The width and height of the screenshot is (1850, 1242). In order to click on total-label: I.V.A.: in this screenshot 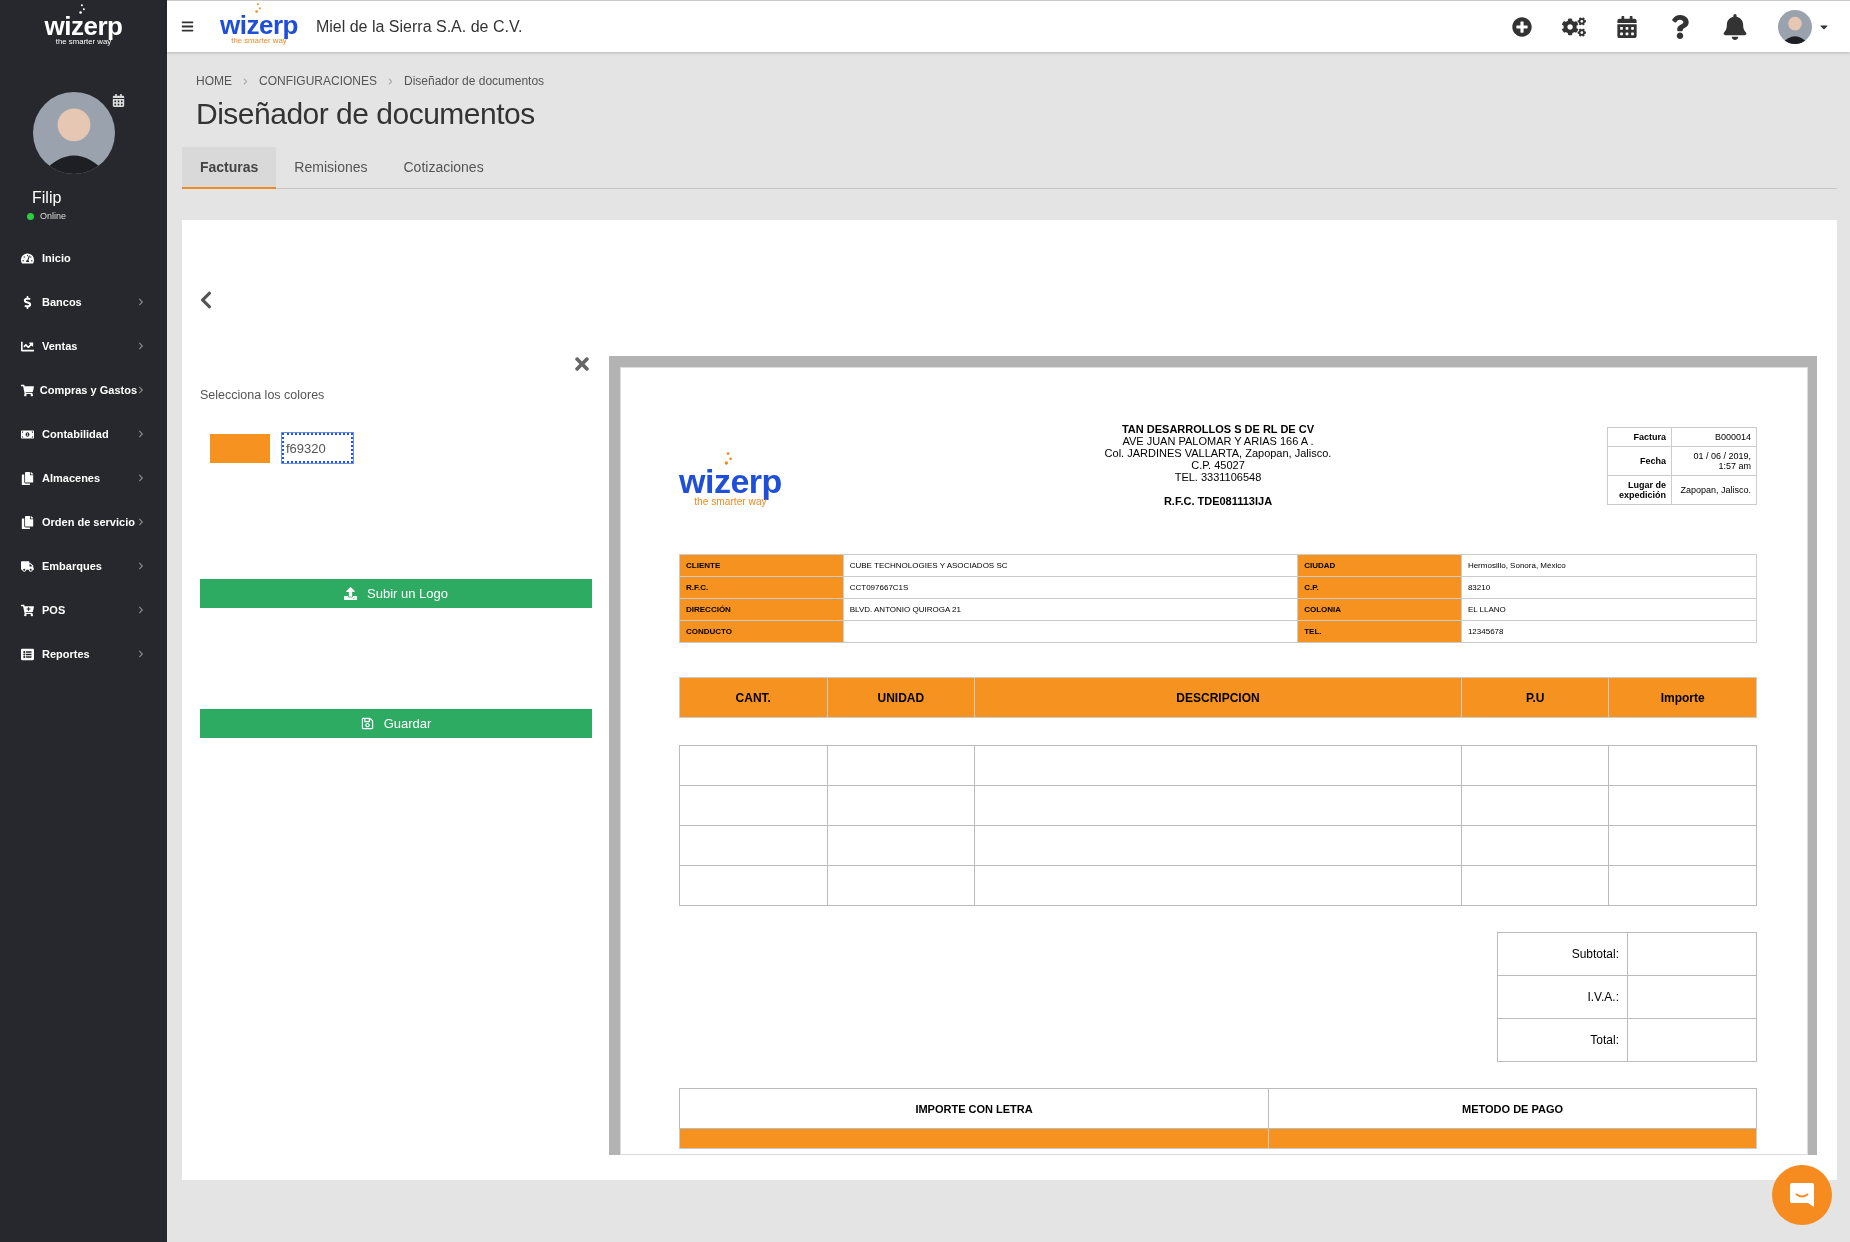, I will do `click(1562, 997)`.